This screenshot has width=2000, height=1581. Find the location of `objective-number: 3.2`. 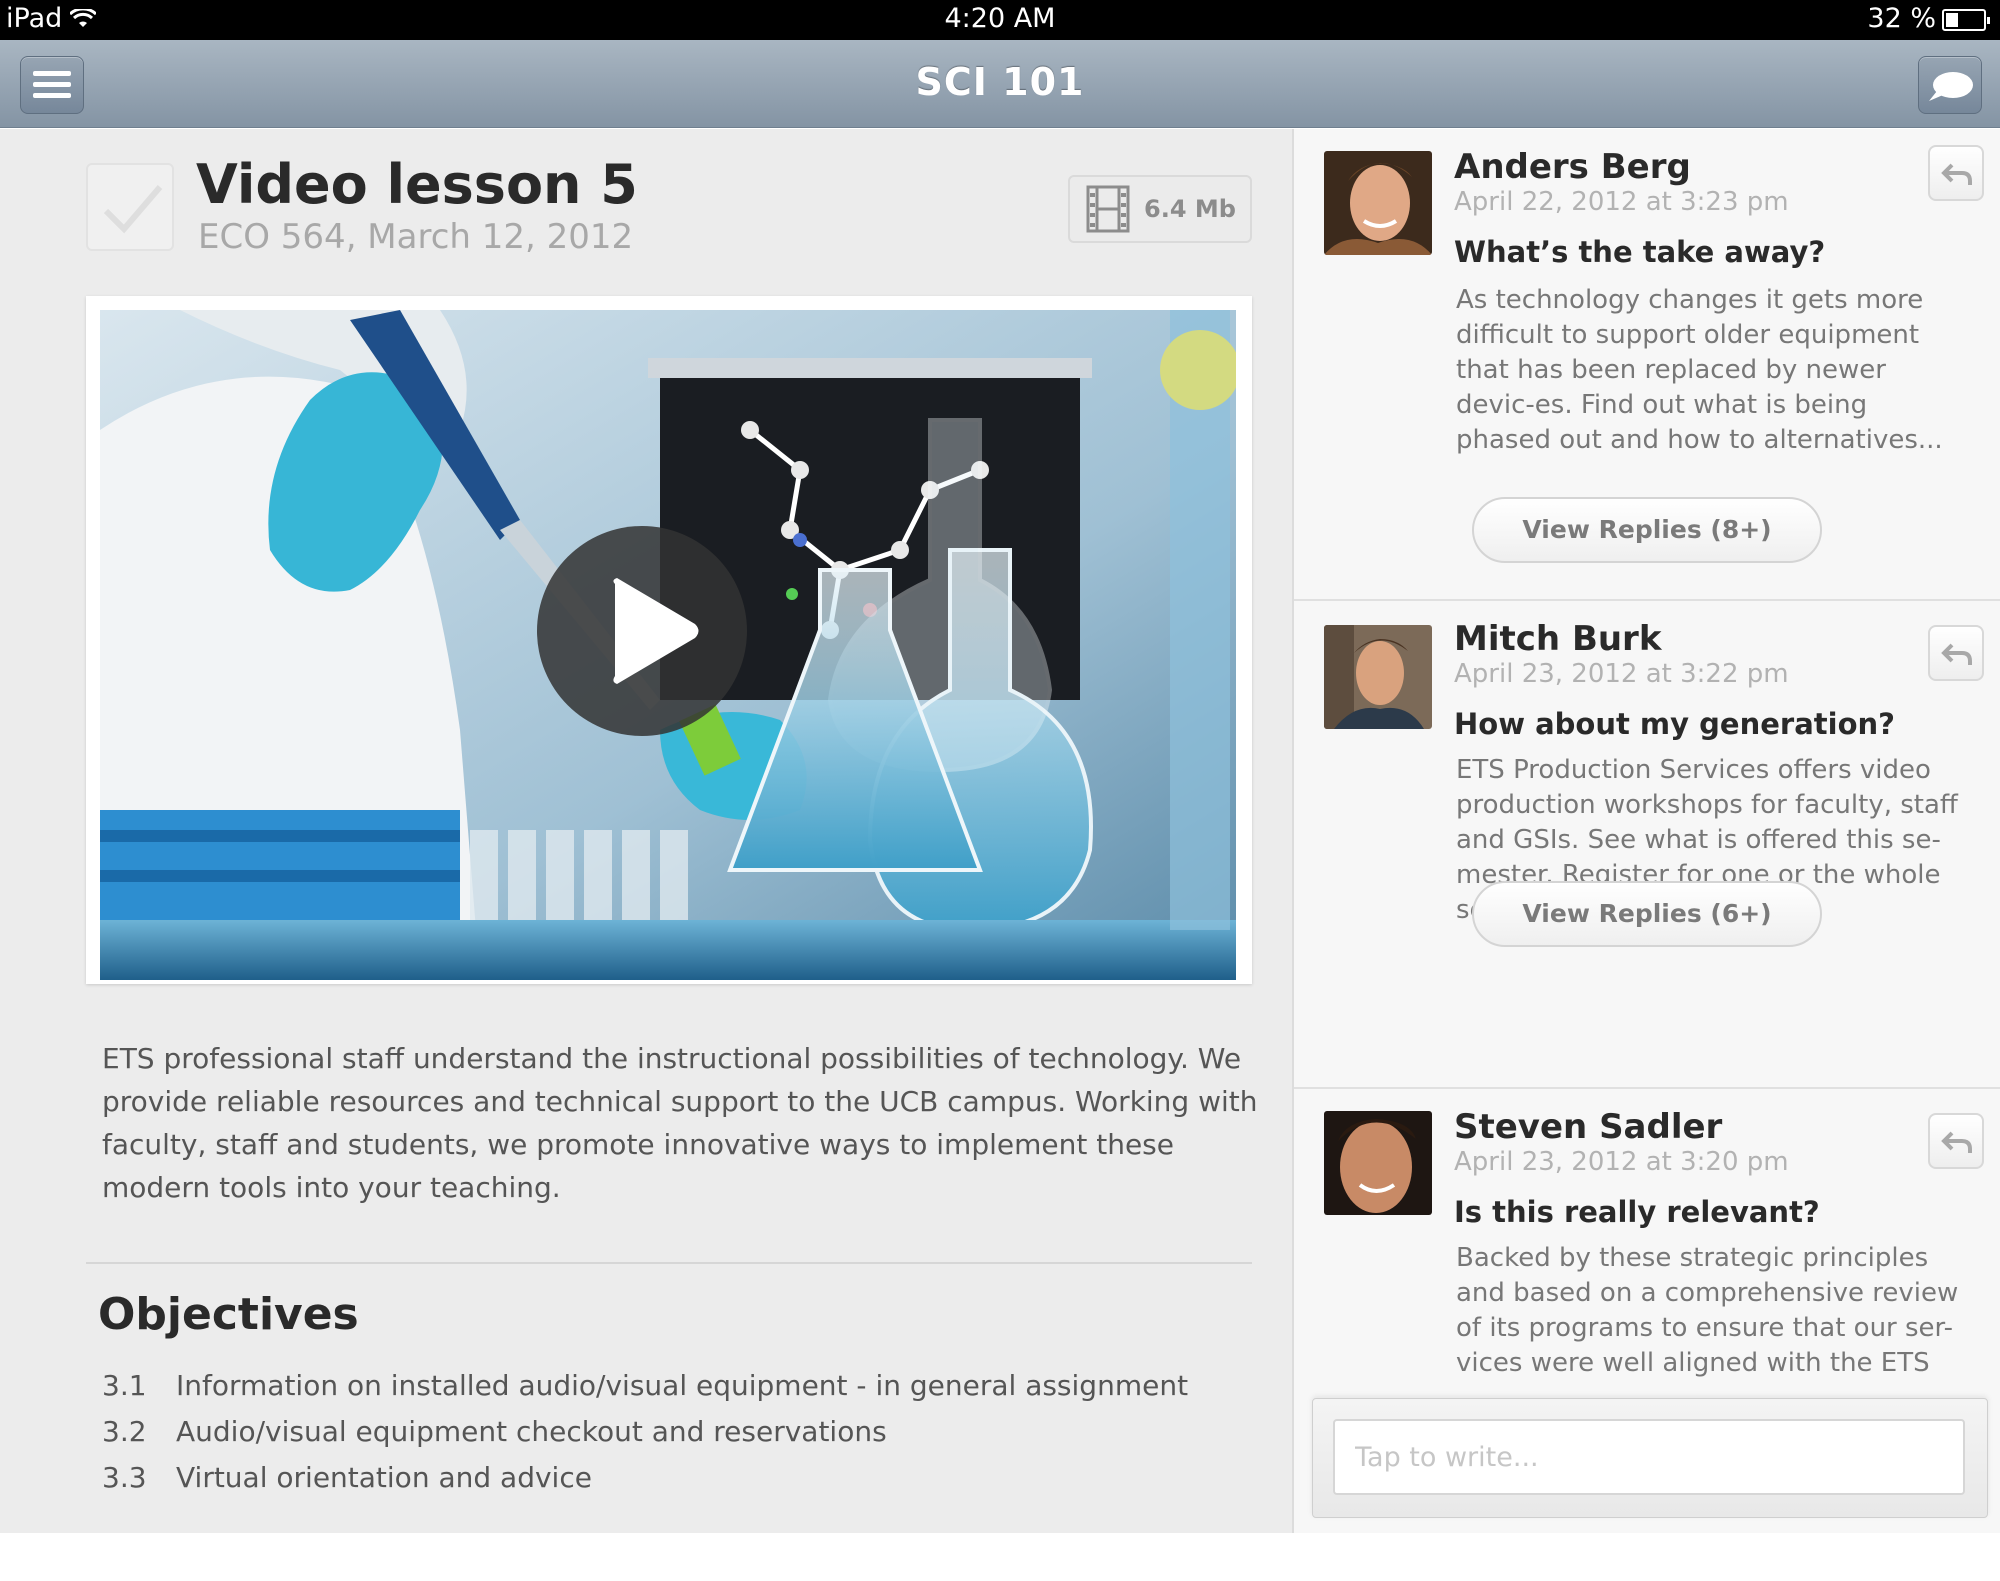

objective-number: 3.2 is located at coordinates (124, 1431).